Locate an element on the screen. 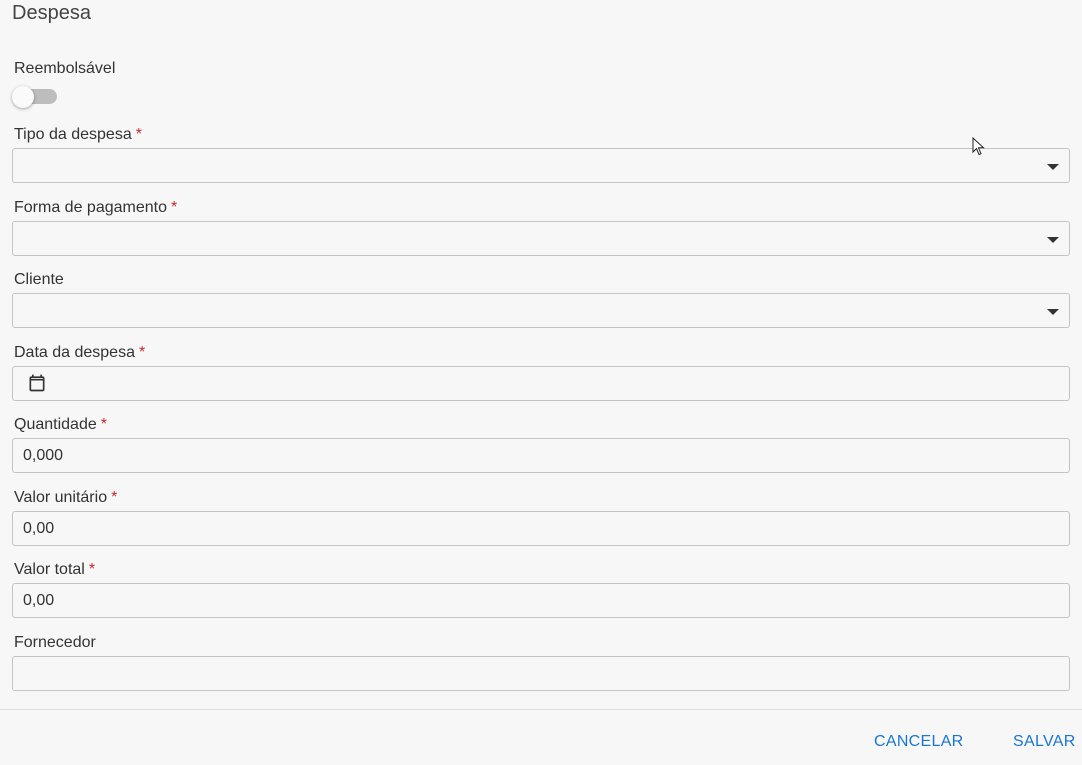 Image resolution: width=1082 pixels, height=765 pixels. dialog-title: Despesa is located at coordinates (51, 13).